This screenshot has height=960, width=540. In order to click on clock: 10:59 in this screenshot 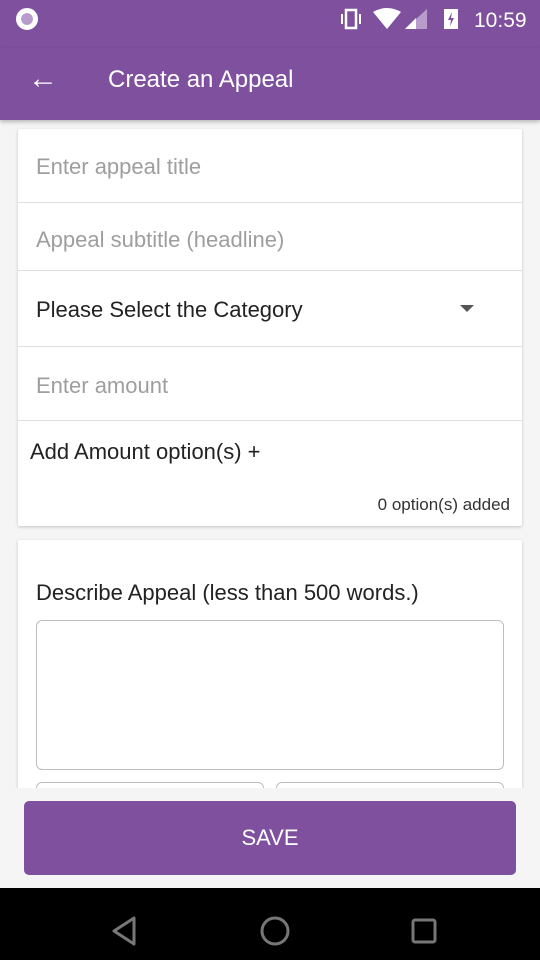, I will do `click(500, 20)`.